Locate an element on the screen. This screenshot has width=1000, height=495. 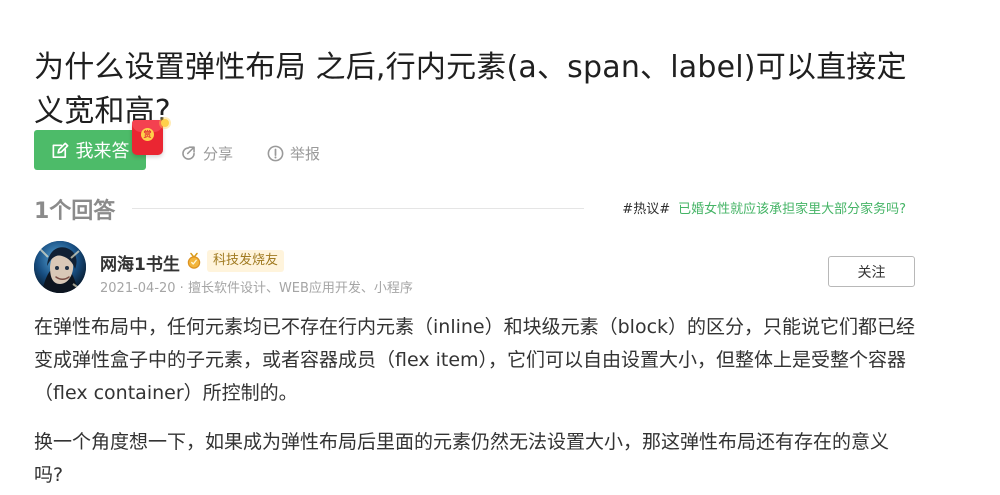
medal-icon is located at coordinates (194, 260).